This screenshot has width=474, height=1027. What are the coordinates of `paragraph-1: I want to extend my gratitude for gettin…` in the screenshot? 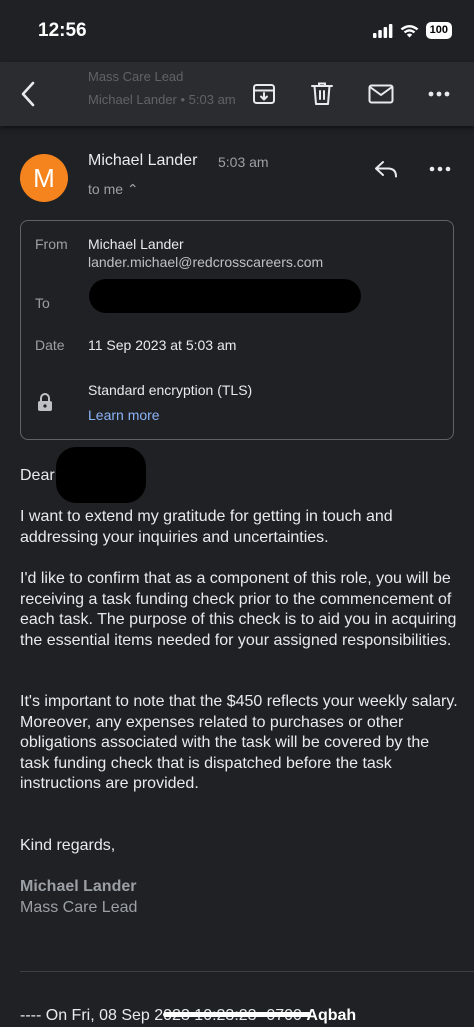 It's located at (206, 527).